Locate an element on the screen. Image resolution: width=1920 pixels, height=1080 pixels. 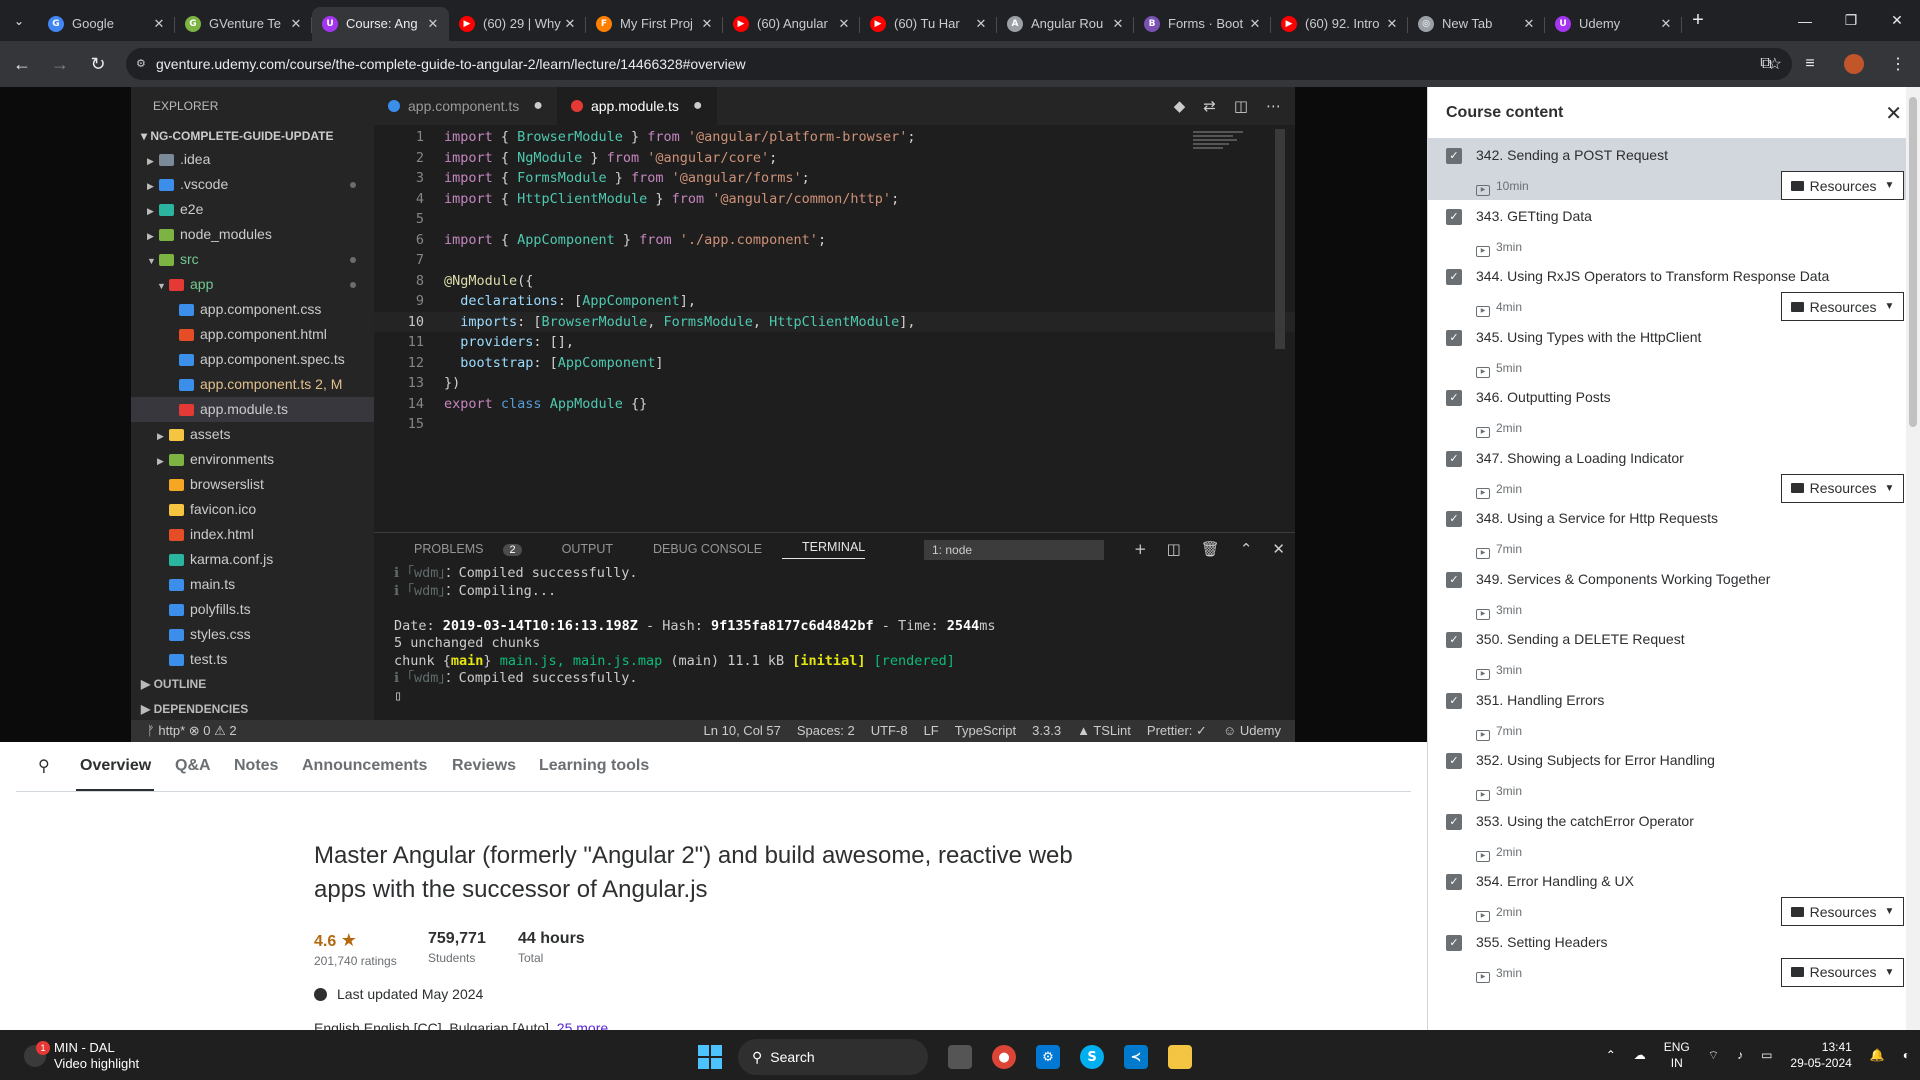
start-icon is located at coordinates (710, 1057).